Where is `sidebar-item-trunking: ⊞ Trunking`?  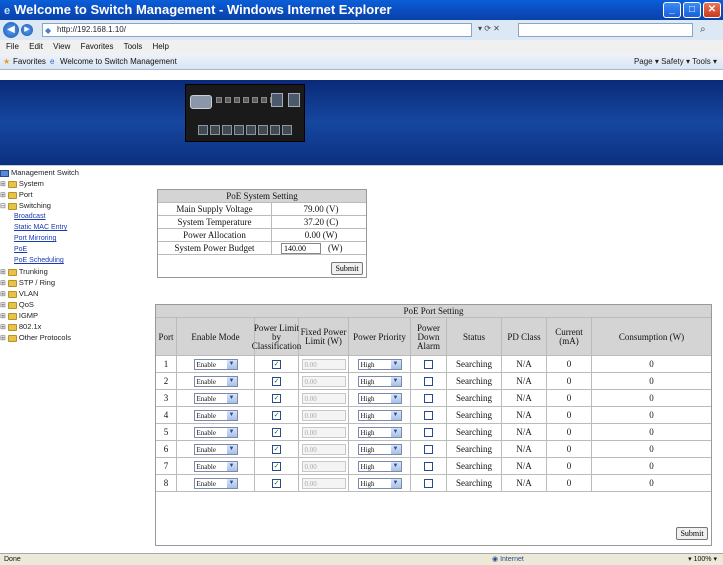 sidebar-item-trunking: ⊞ Trunking is located at coordinates (24, 271).